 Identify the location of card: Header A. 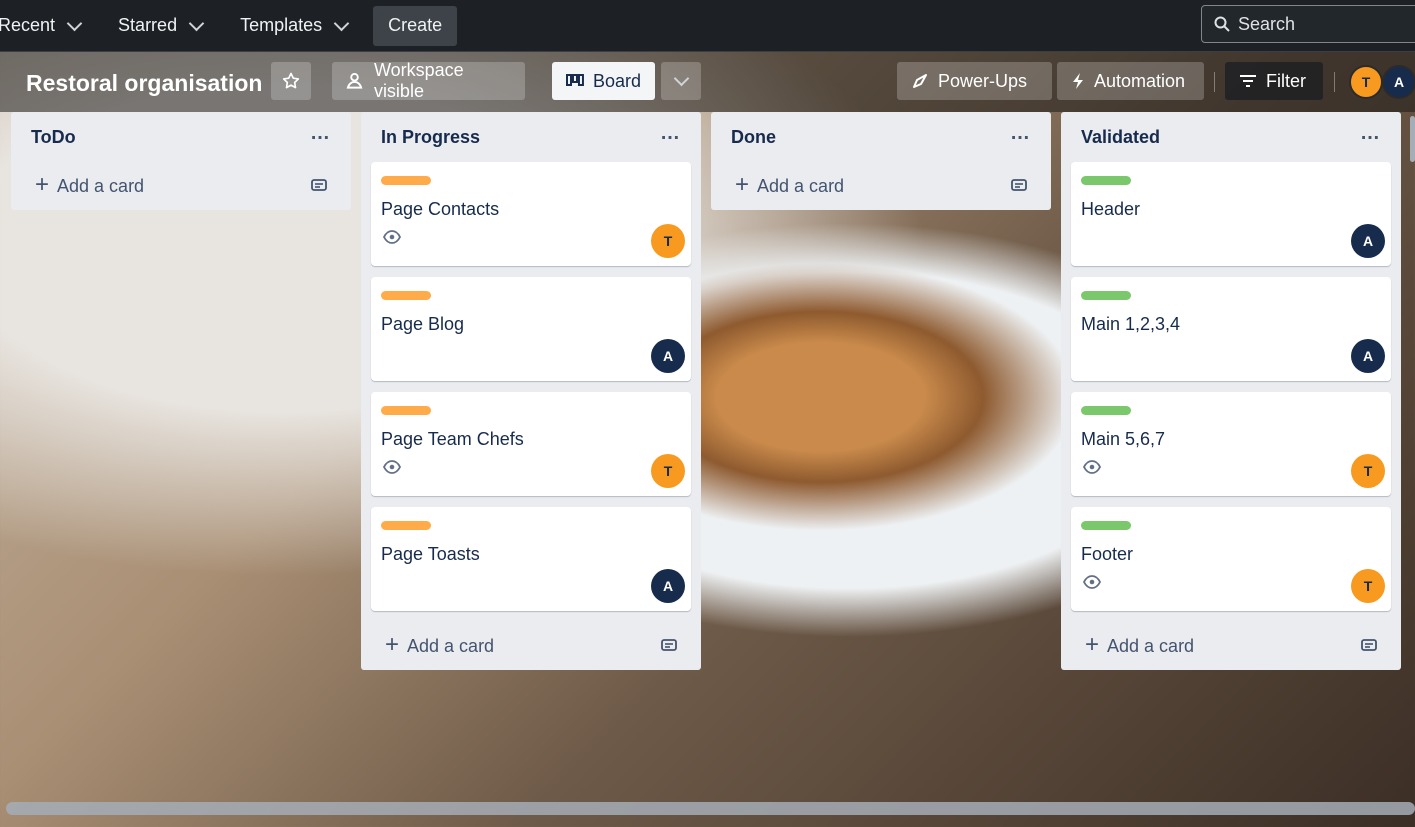
(1231, 214).